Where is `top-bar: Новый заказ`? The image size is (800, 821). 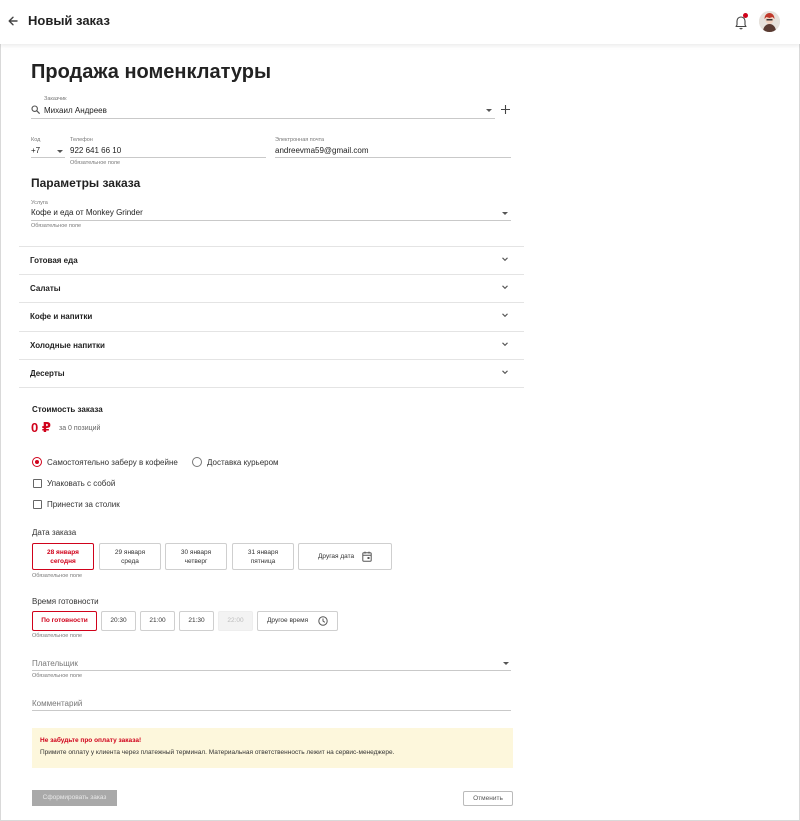 top-bar: Новый заказ is located at coordinates (400, 22).